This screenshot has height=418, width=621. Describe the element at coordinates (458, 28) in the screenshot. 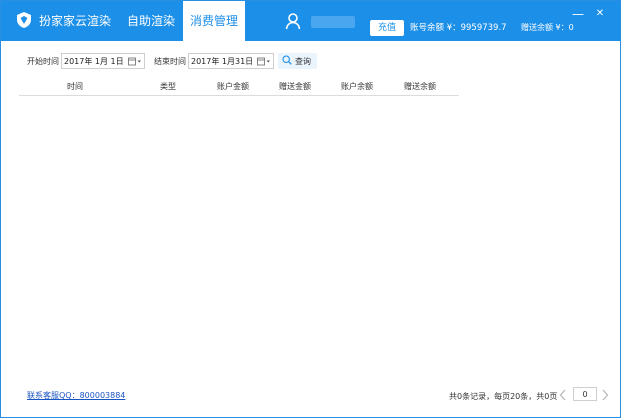

I see `account-balance: 账号余额 ¥：9959739.7` at that location.